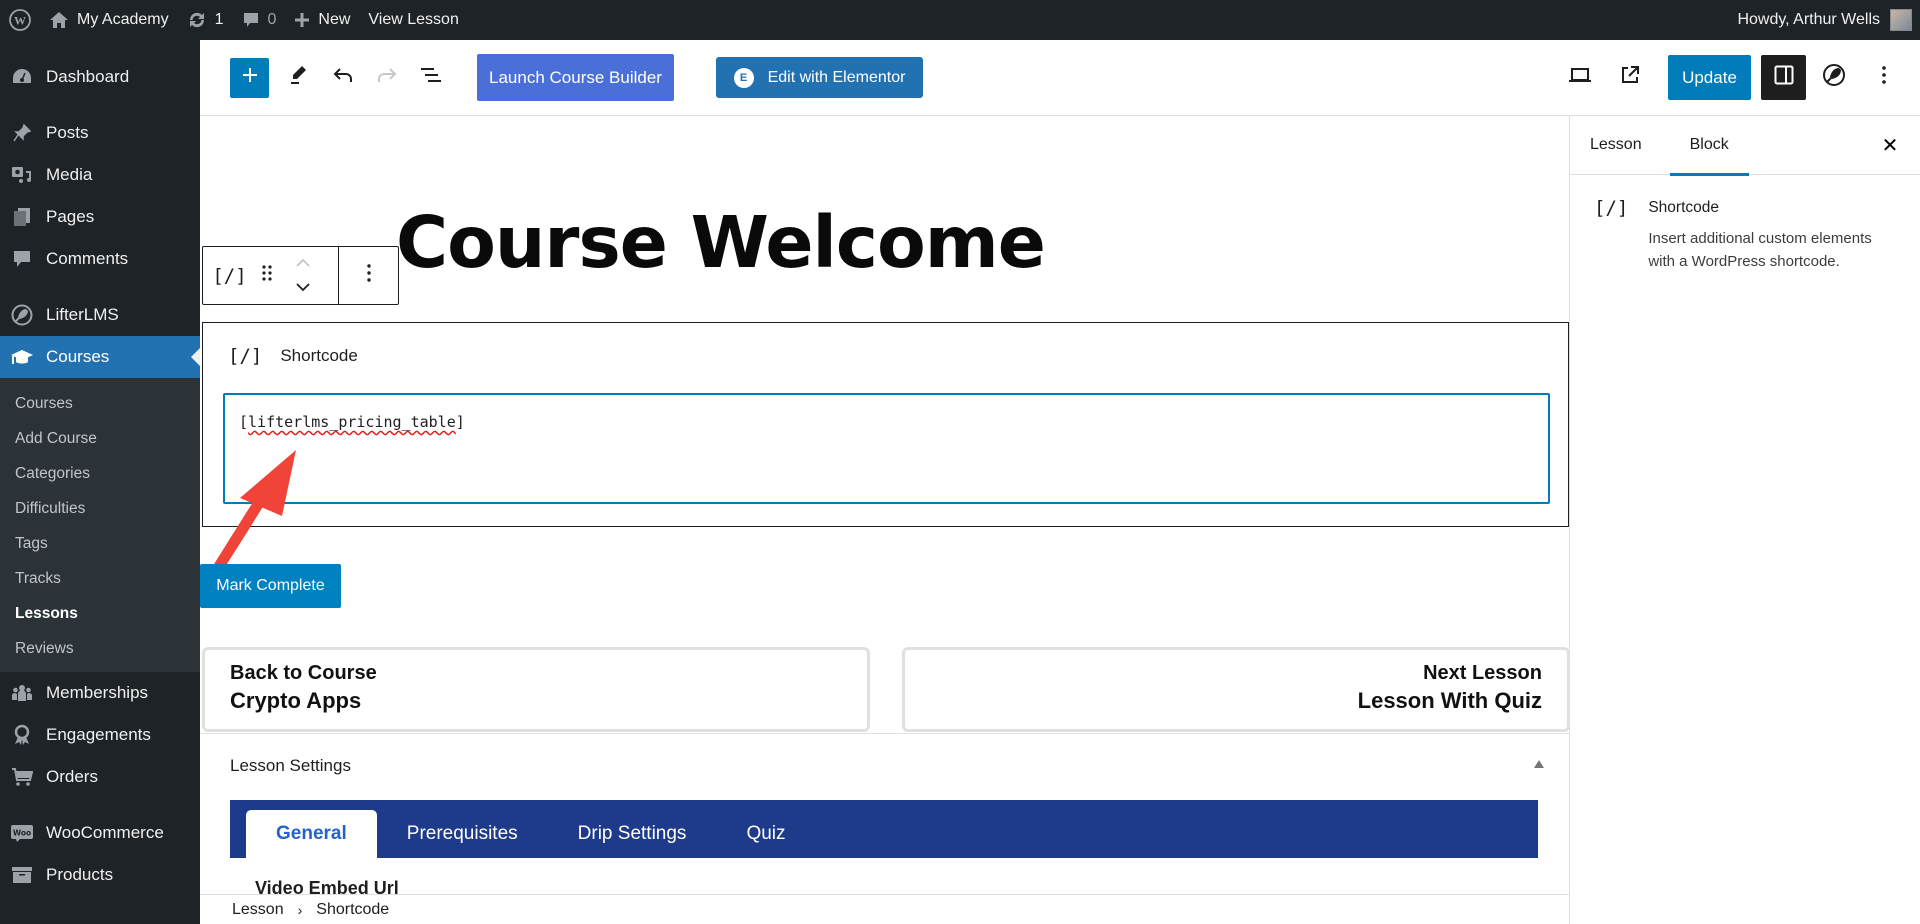 This screenshot has height=924, width=1920. Describe the element at coordinates (1616, 145) in the screenshot. I see `tab-lesson: Lesson` at that location.